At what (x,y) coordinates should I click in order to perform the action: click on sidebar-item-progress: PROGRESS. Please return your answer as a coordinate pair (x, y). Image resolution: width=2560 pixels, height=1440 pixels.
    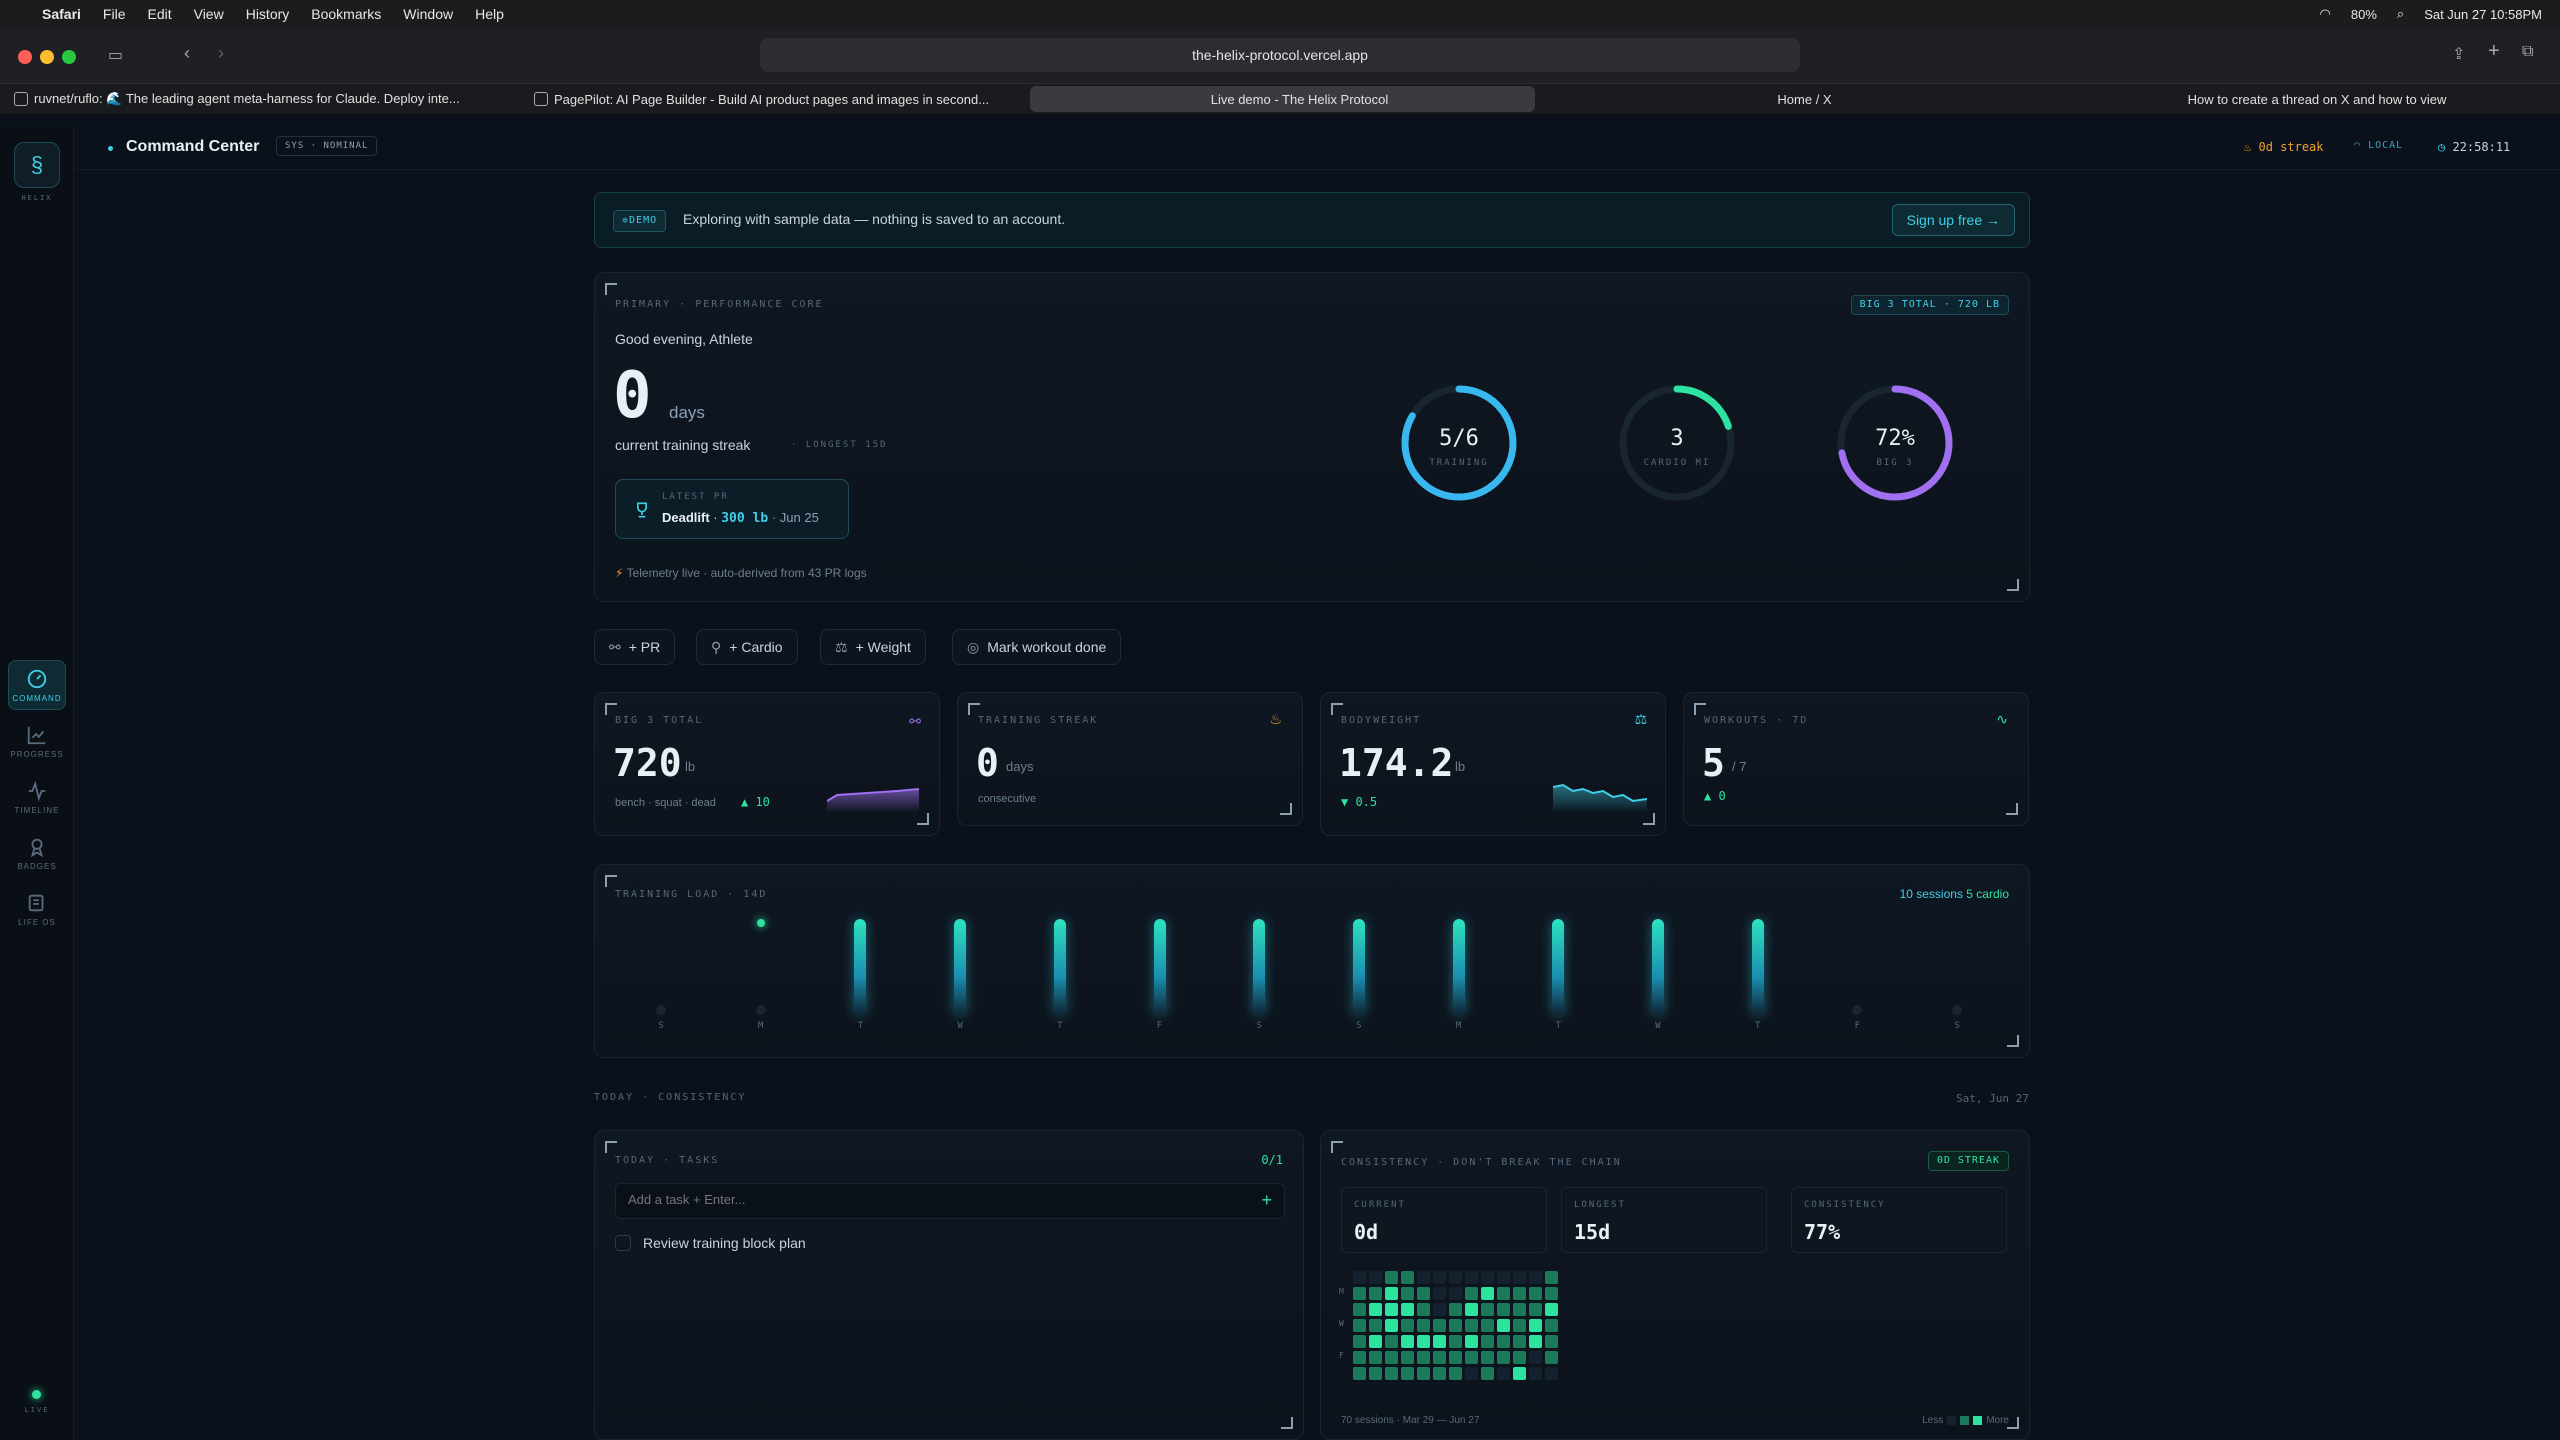
    Looking at the image, I should click on (37, 741).